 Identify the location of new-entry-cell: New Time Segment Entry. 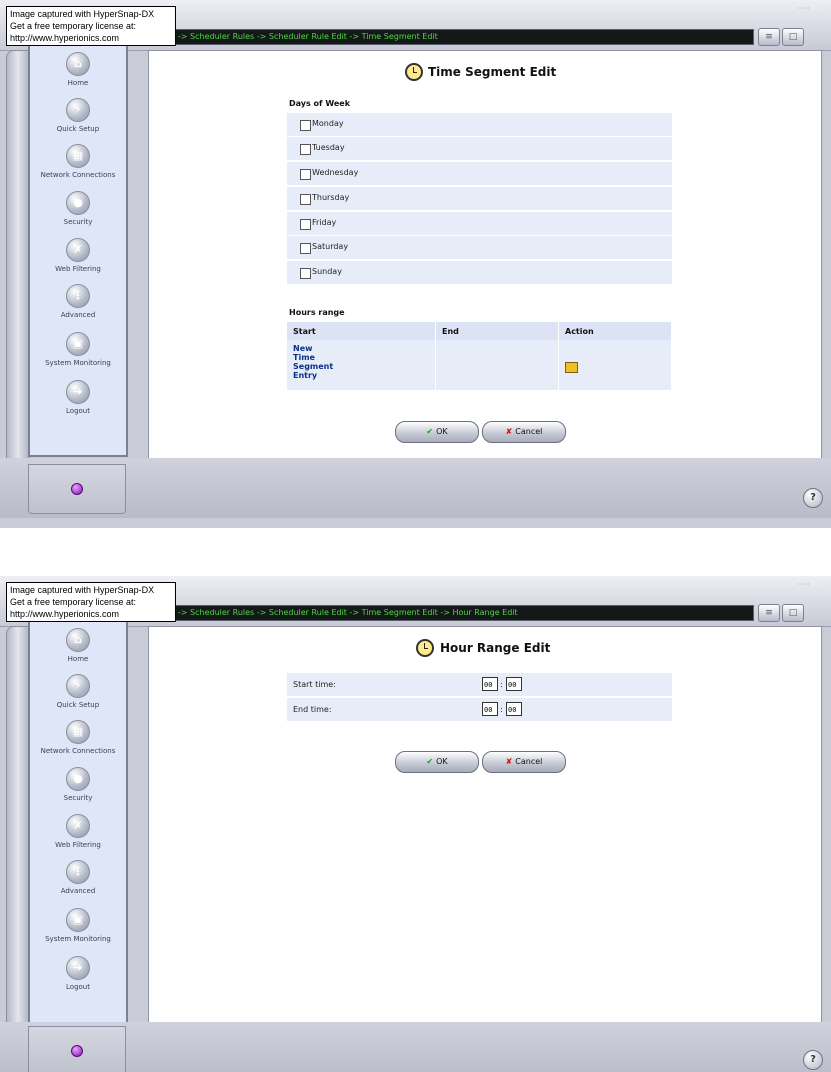
(361, 365).